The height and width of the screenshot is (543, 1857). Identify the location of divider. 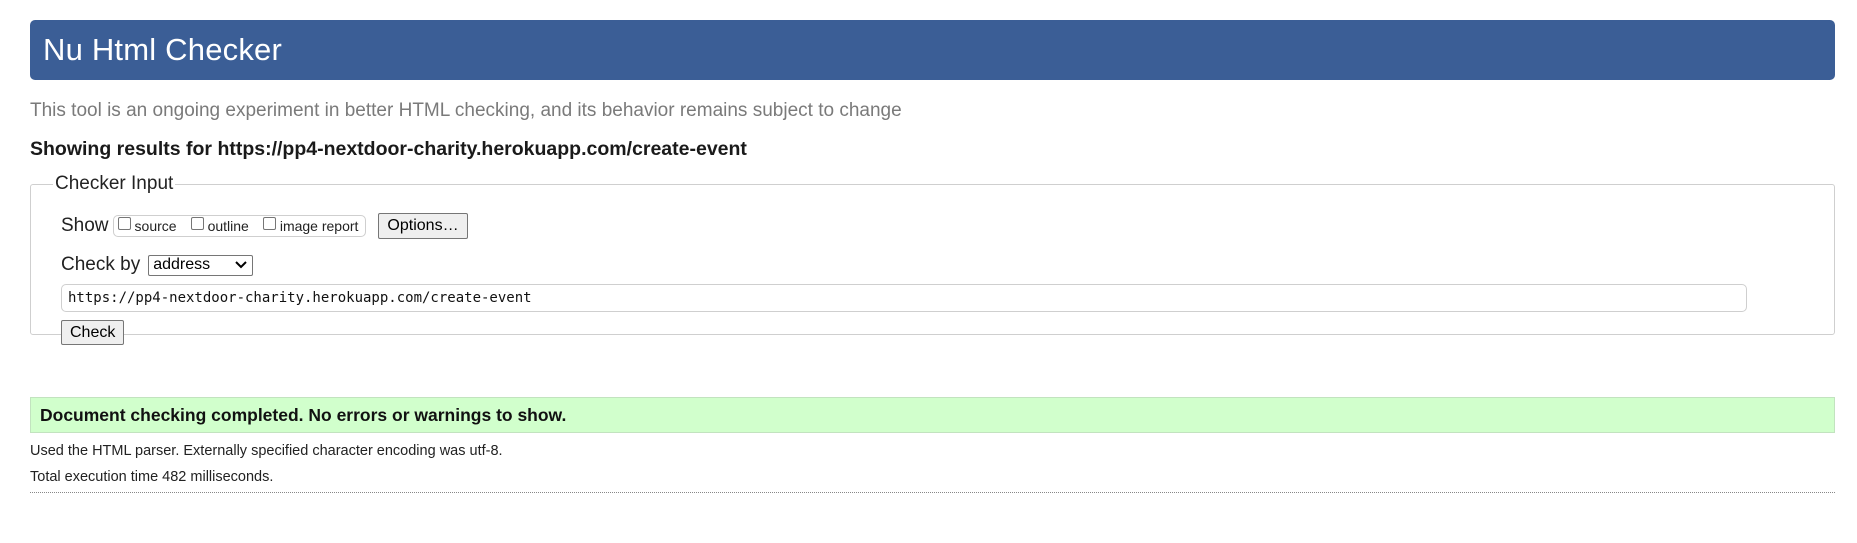
(932, 492).